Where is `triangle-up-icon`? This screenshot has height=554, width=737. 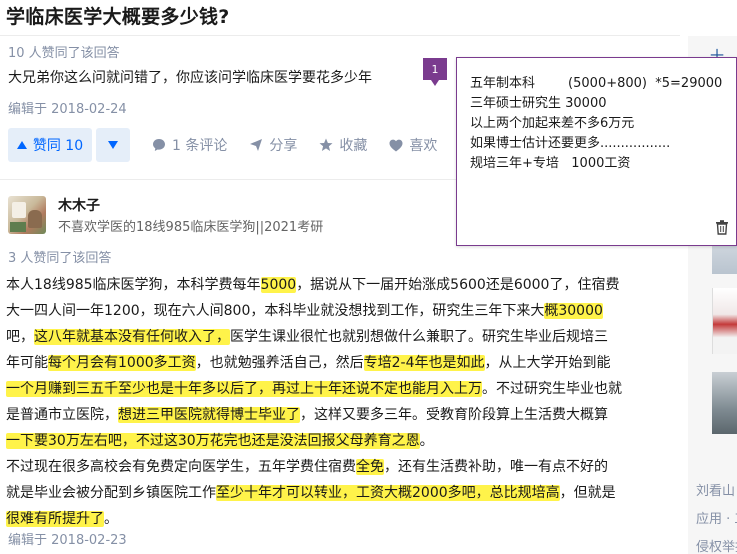 triangle-up-icon is located at coordinates (21, 145).